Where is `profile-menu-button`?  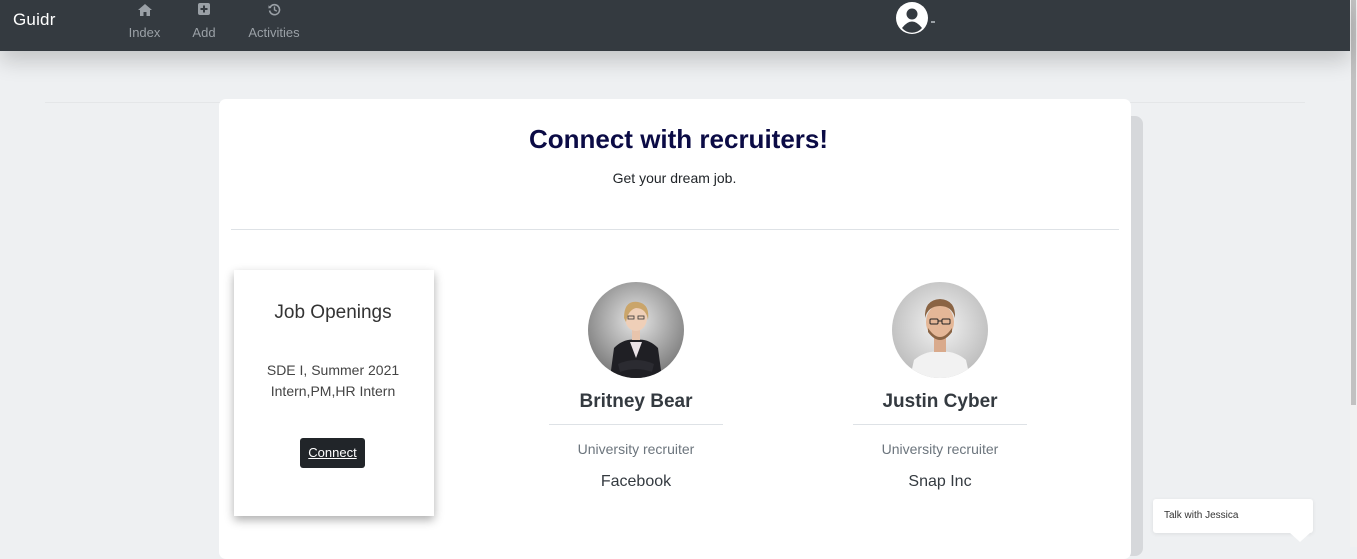
profile-menu-button is located at coordinates (918, 18).